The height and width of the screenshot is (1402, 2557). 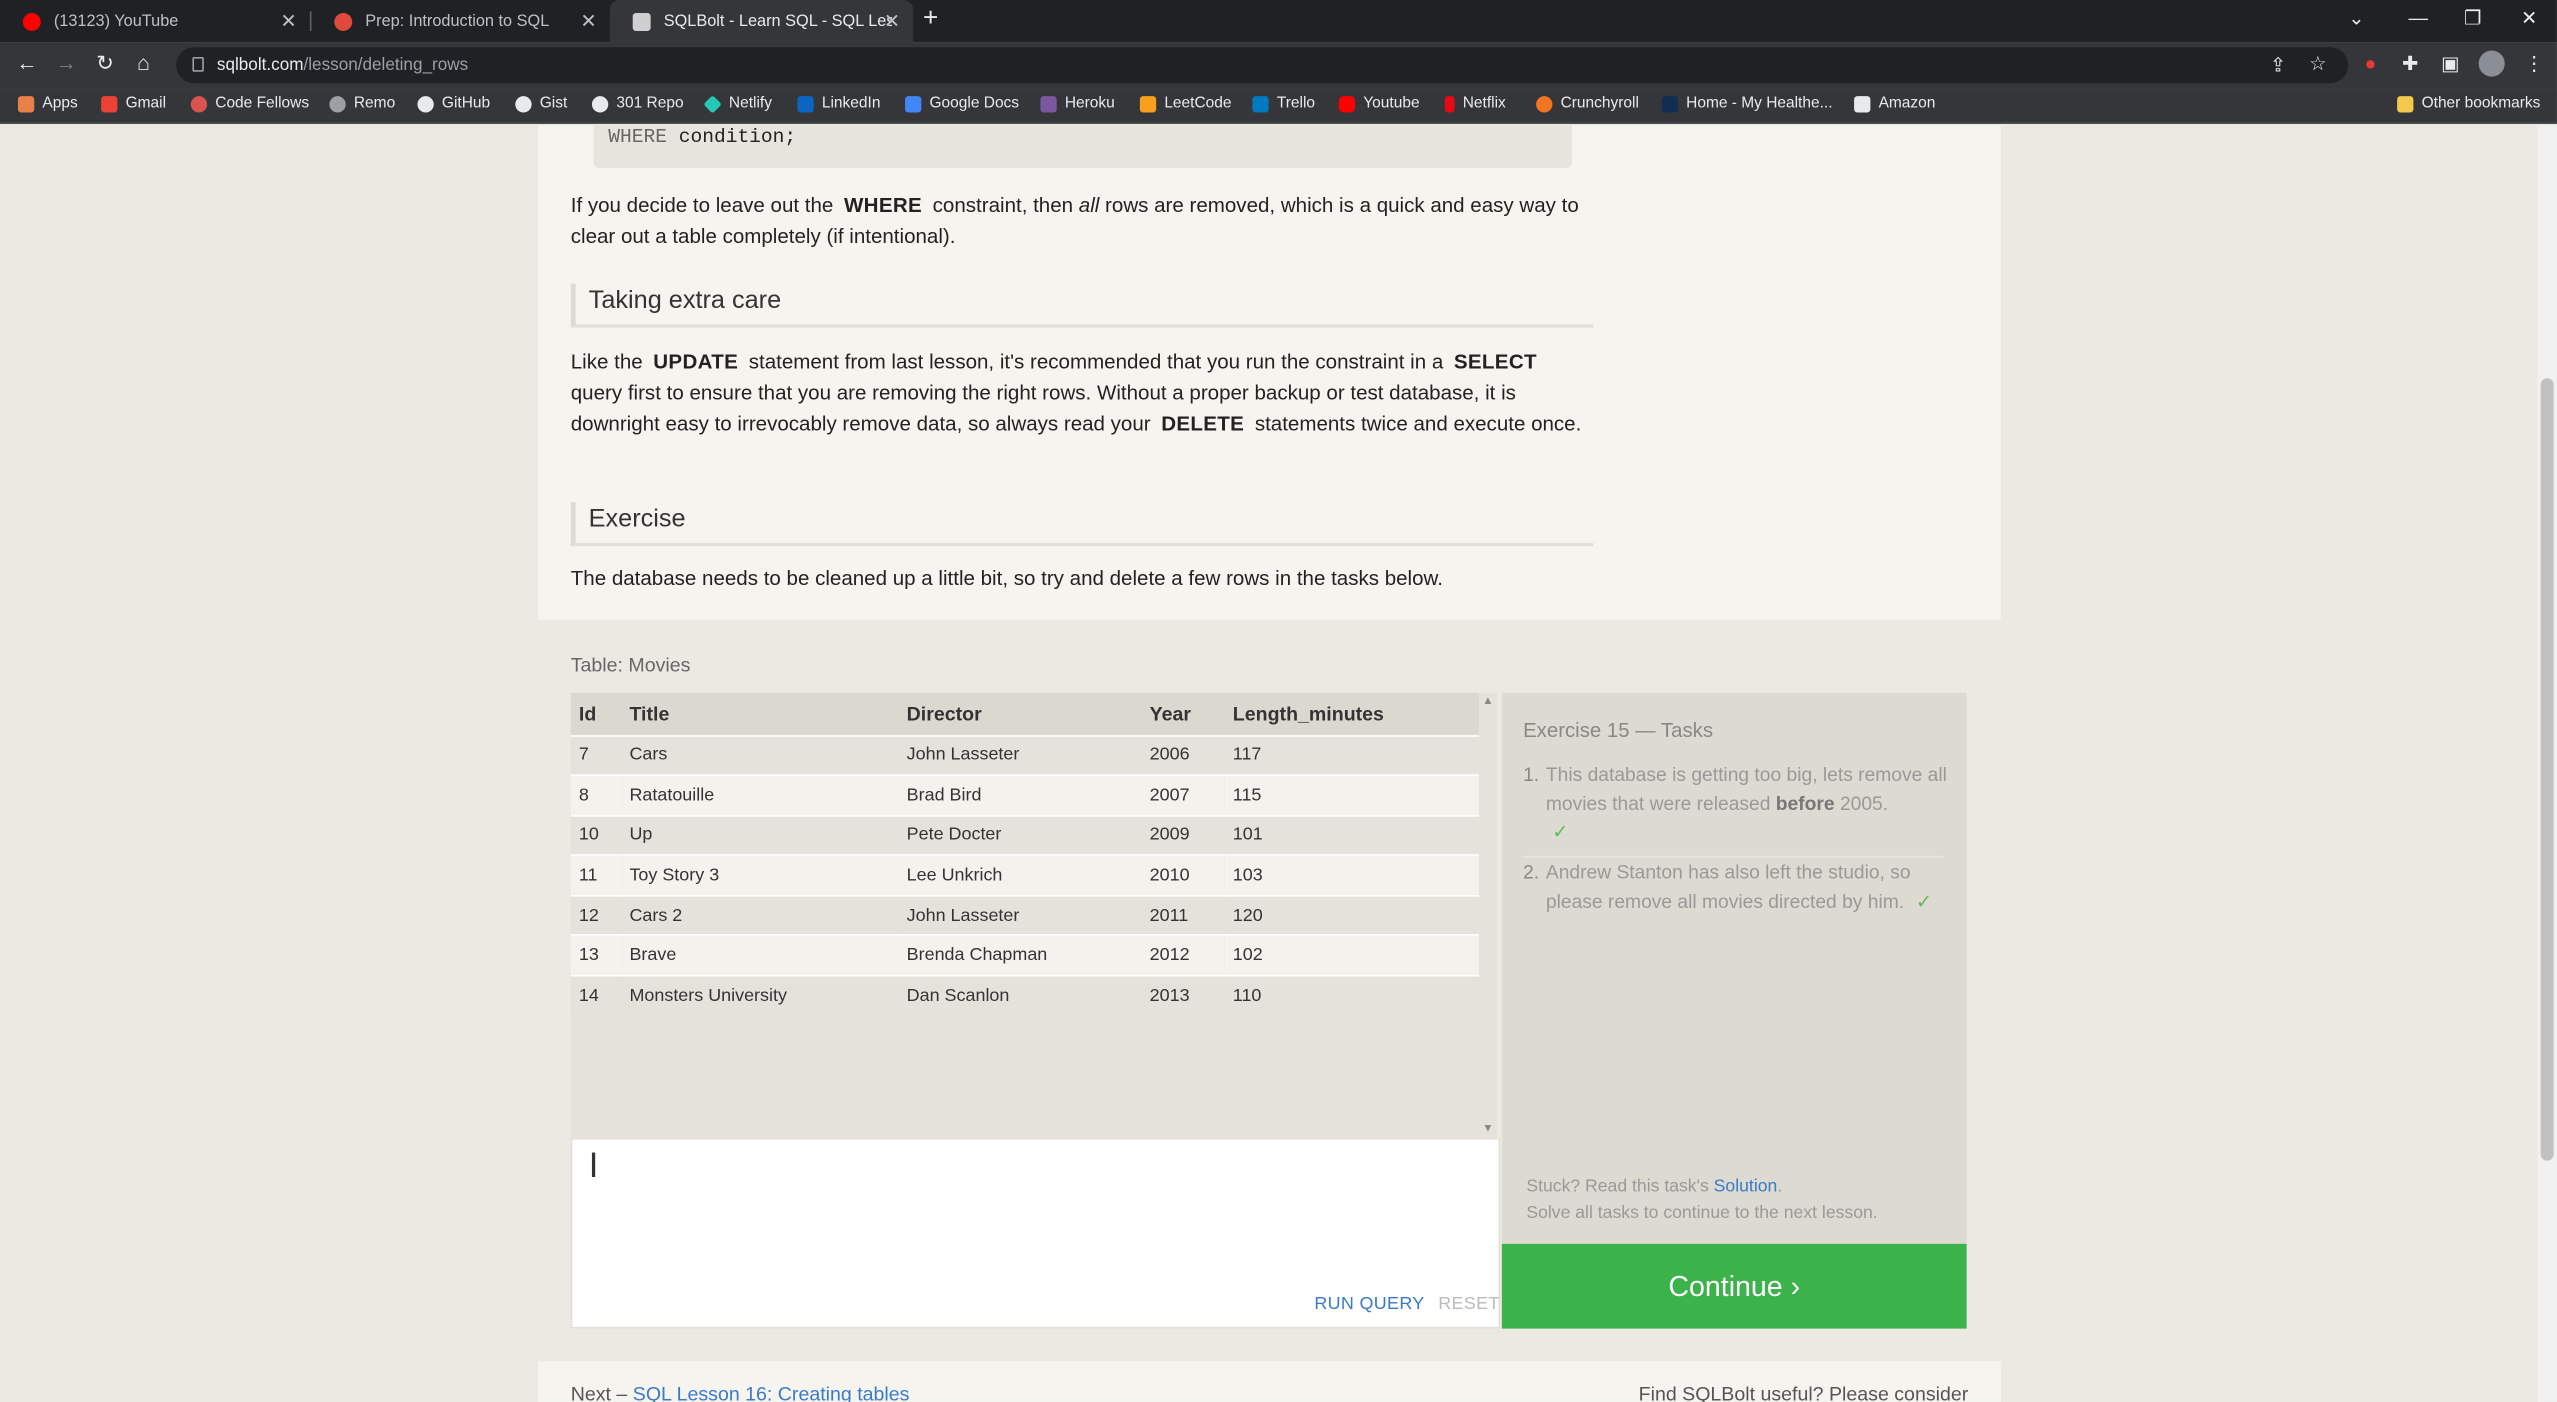 I want to click on continue-button: Continue ›, so click(x=1734, y=1286).